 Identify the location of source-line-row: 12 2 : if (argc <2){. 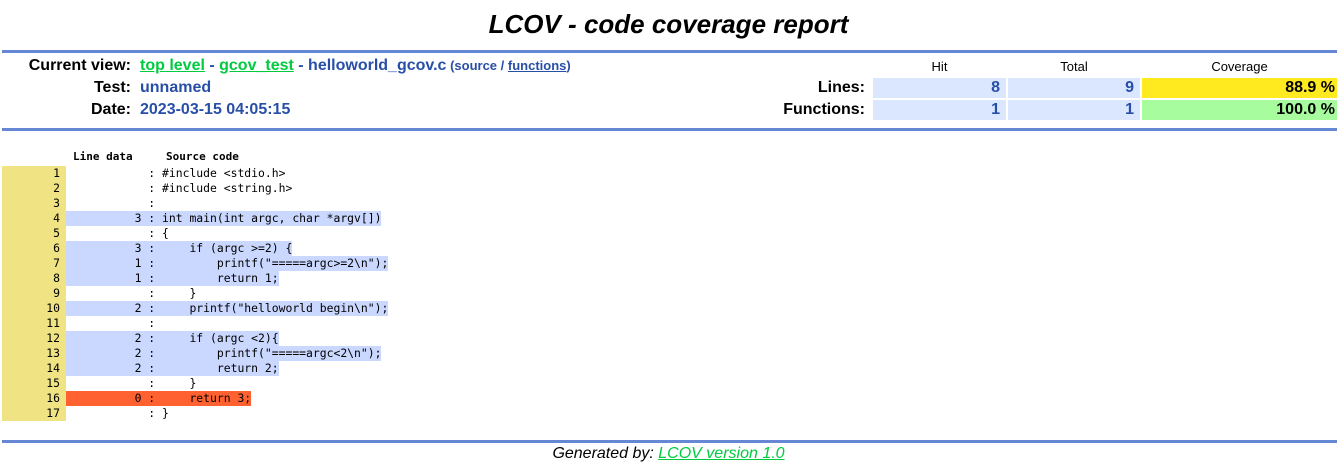
(195, 338).